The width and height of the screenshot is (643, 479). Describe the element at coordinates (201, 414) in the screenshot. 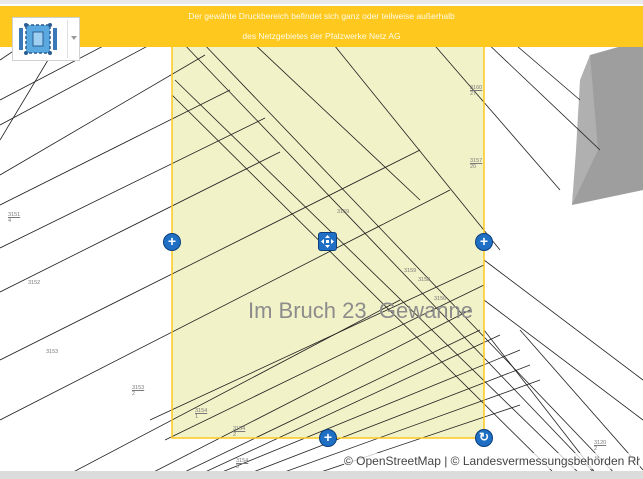

I see `parcel-label: 3154 1` at that location.